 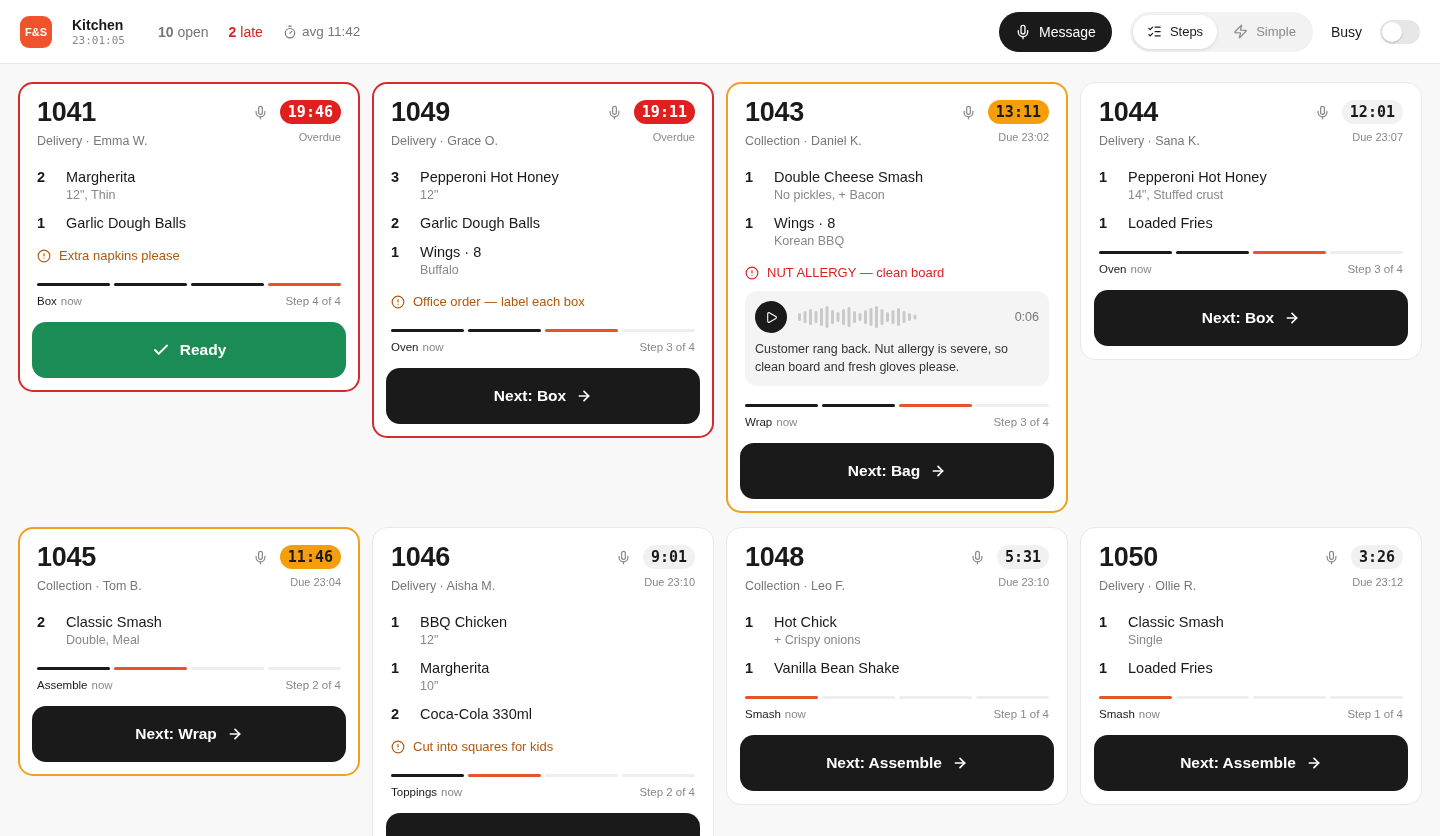 I want to click on order-number: 1050, so click(x=1129, y=557).